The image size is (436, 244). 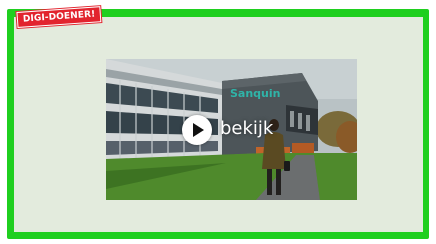 I want to click on play-label: bekijk, so click(x=247, y=128).